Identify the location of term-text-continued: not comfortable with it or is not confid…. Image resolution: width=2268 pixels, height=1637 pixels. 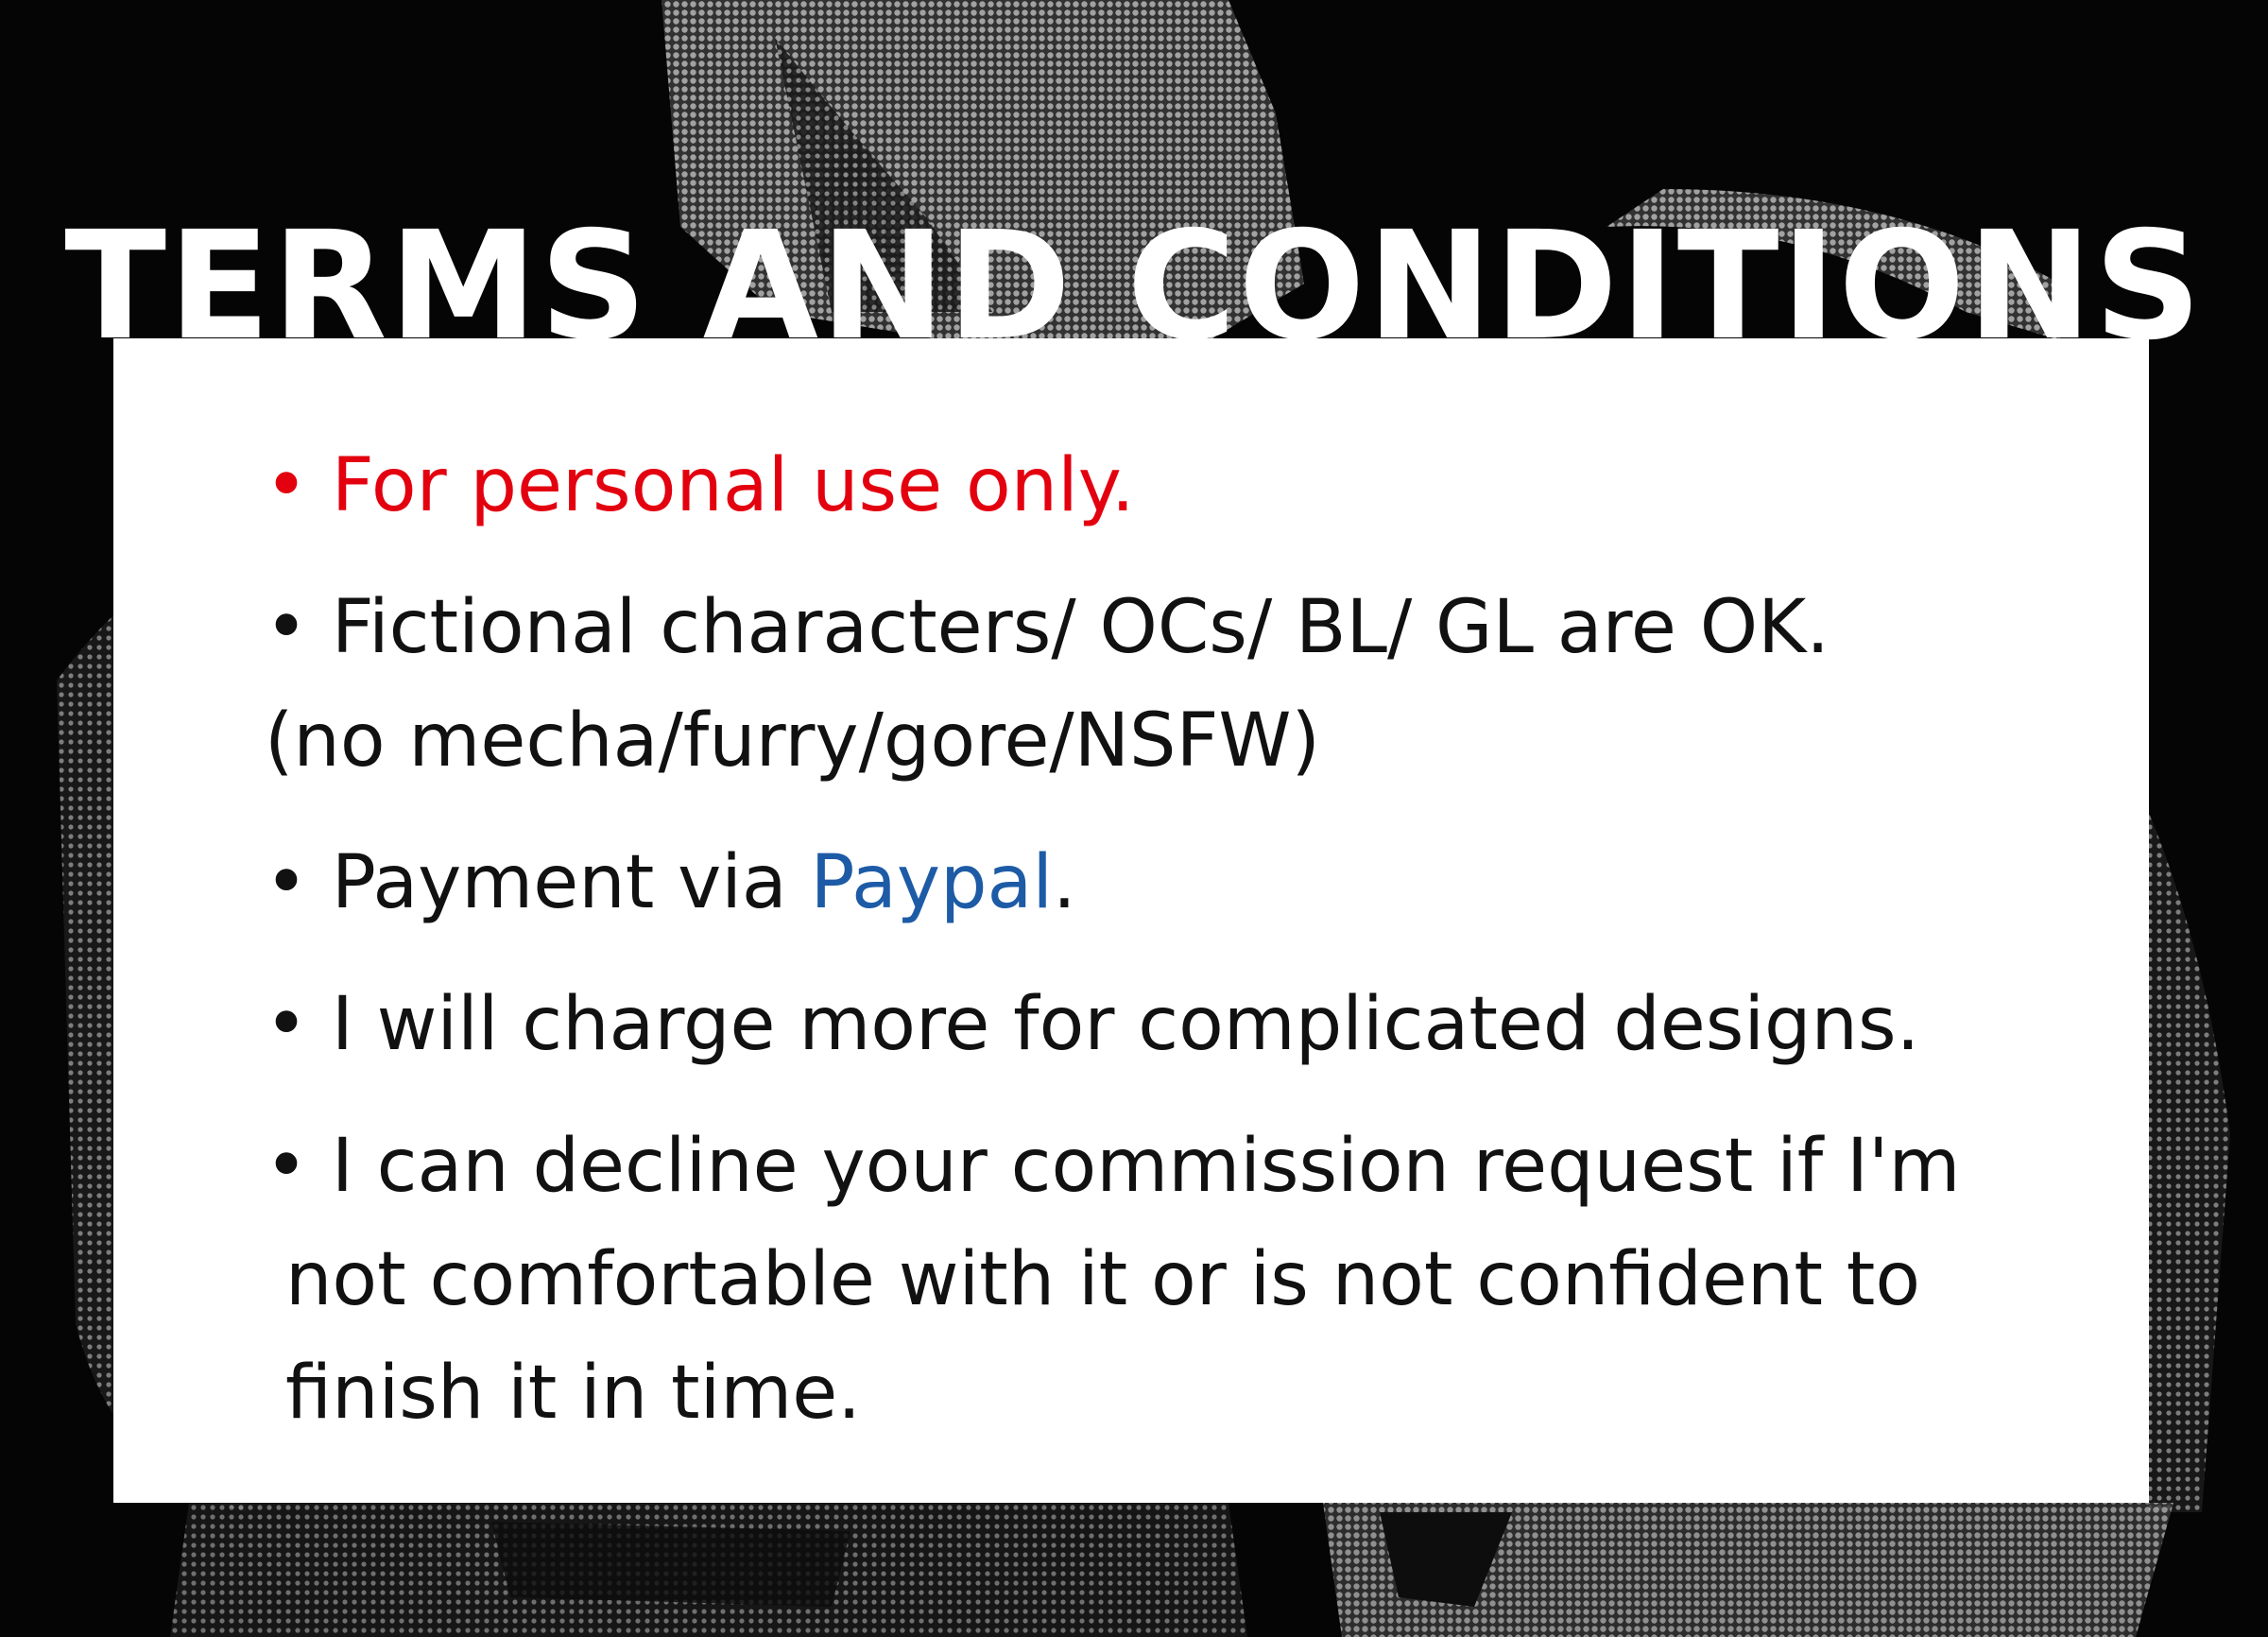
(1103, 1279).